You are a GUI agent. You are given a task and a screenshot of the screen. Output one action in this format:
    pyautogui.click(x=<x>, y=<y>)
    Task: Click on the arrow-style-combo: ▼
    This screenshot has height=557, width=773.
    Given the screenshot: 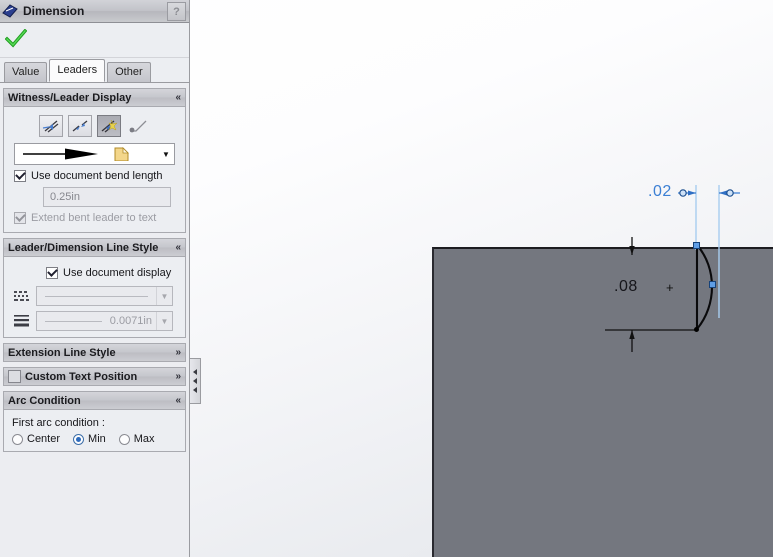 What is the action you would take?
    pyautogui.click(x=94, y=154)
    